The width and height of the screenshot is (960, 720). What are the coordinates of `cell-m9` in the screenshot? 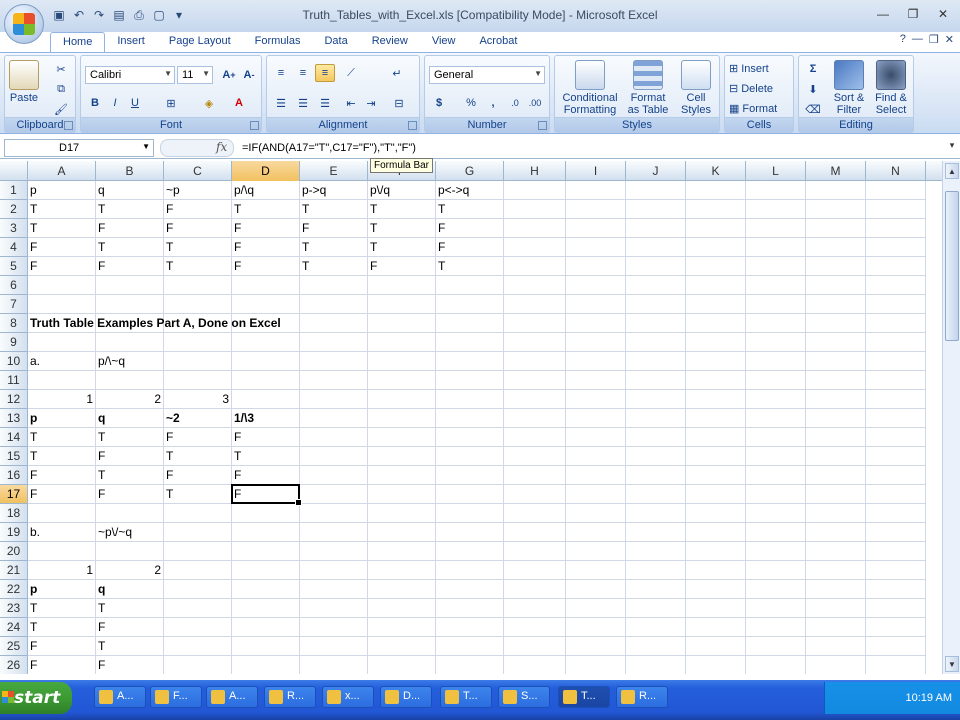 It's located at (836, 342).